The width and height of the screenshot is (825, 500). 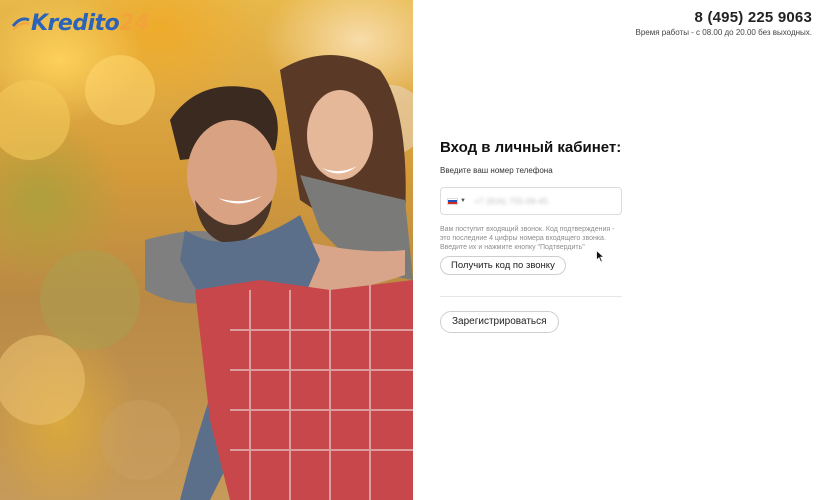 I want to click on logo-swoosh-icon, so click(x=21, y=24).